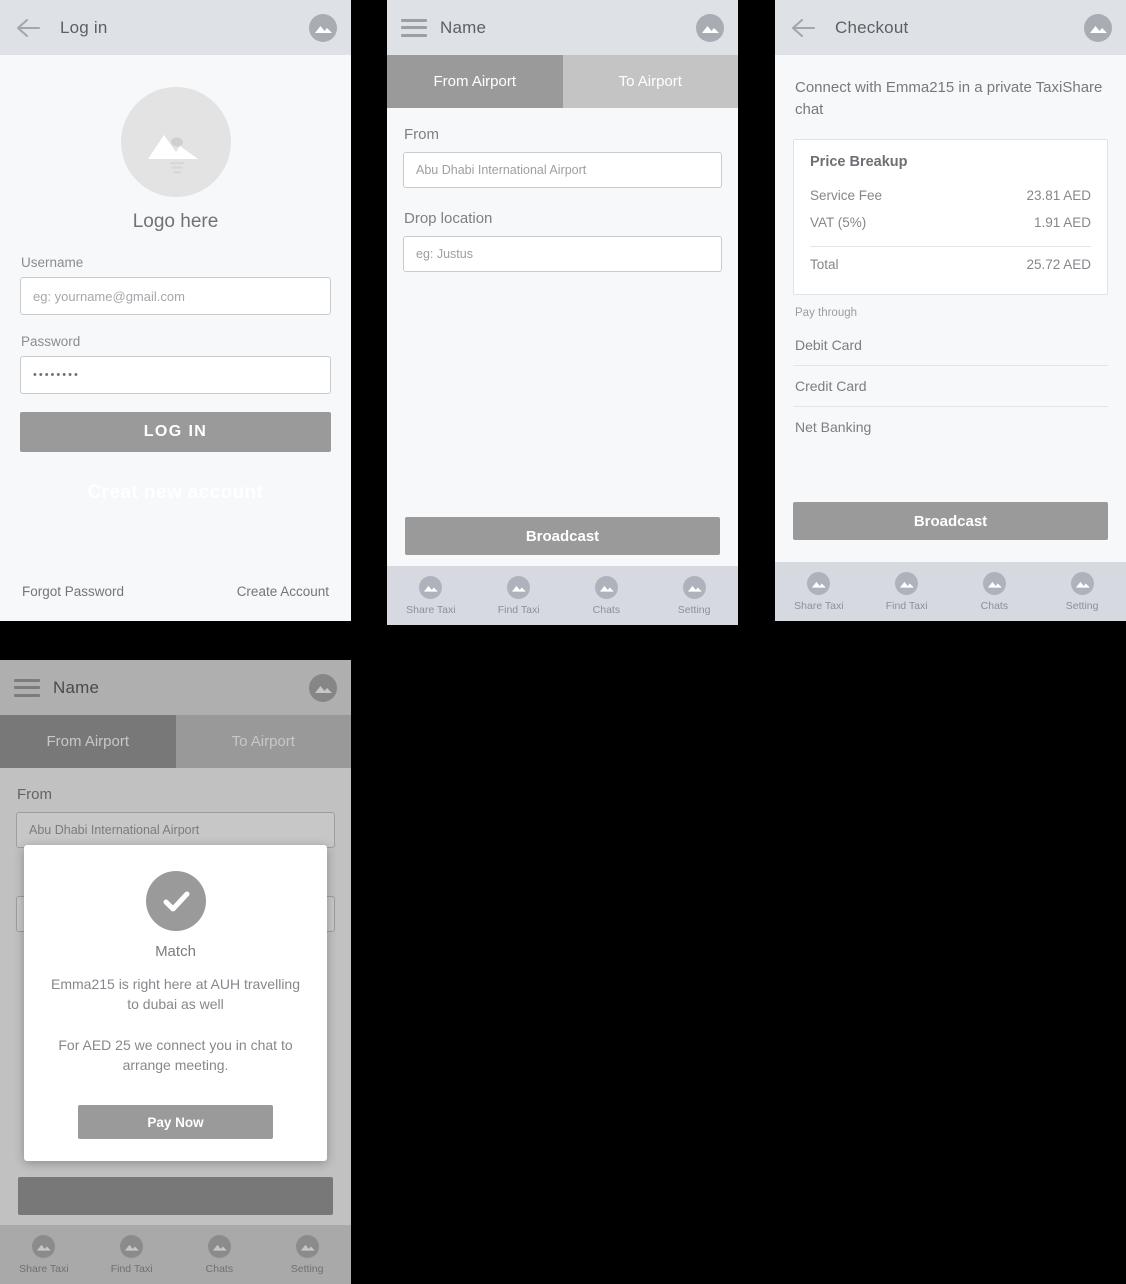 The height and width of the screenshot is (1284, 1126). Describe the element at coordinates (1058, 195) in the screenshot. I see `price-row-amount: 23.81 AED` at that location.